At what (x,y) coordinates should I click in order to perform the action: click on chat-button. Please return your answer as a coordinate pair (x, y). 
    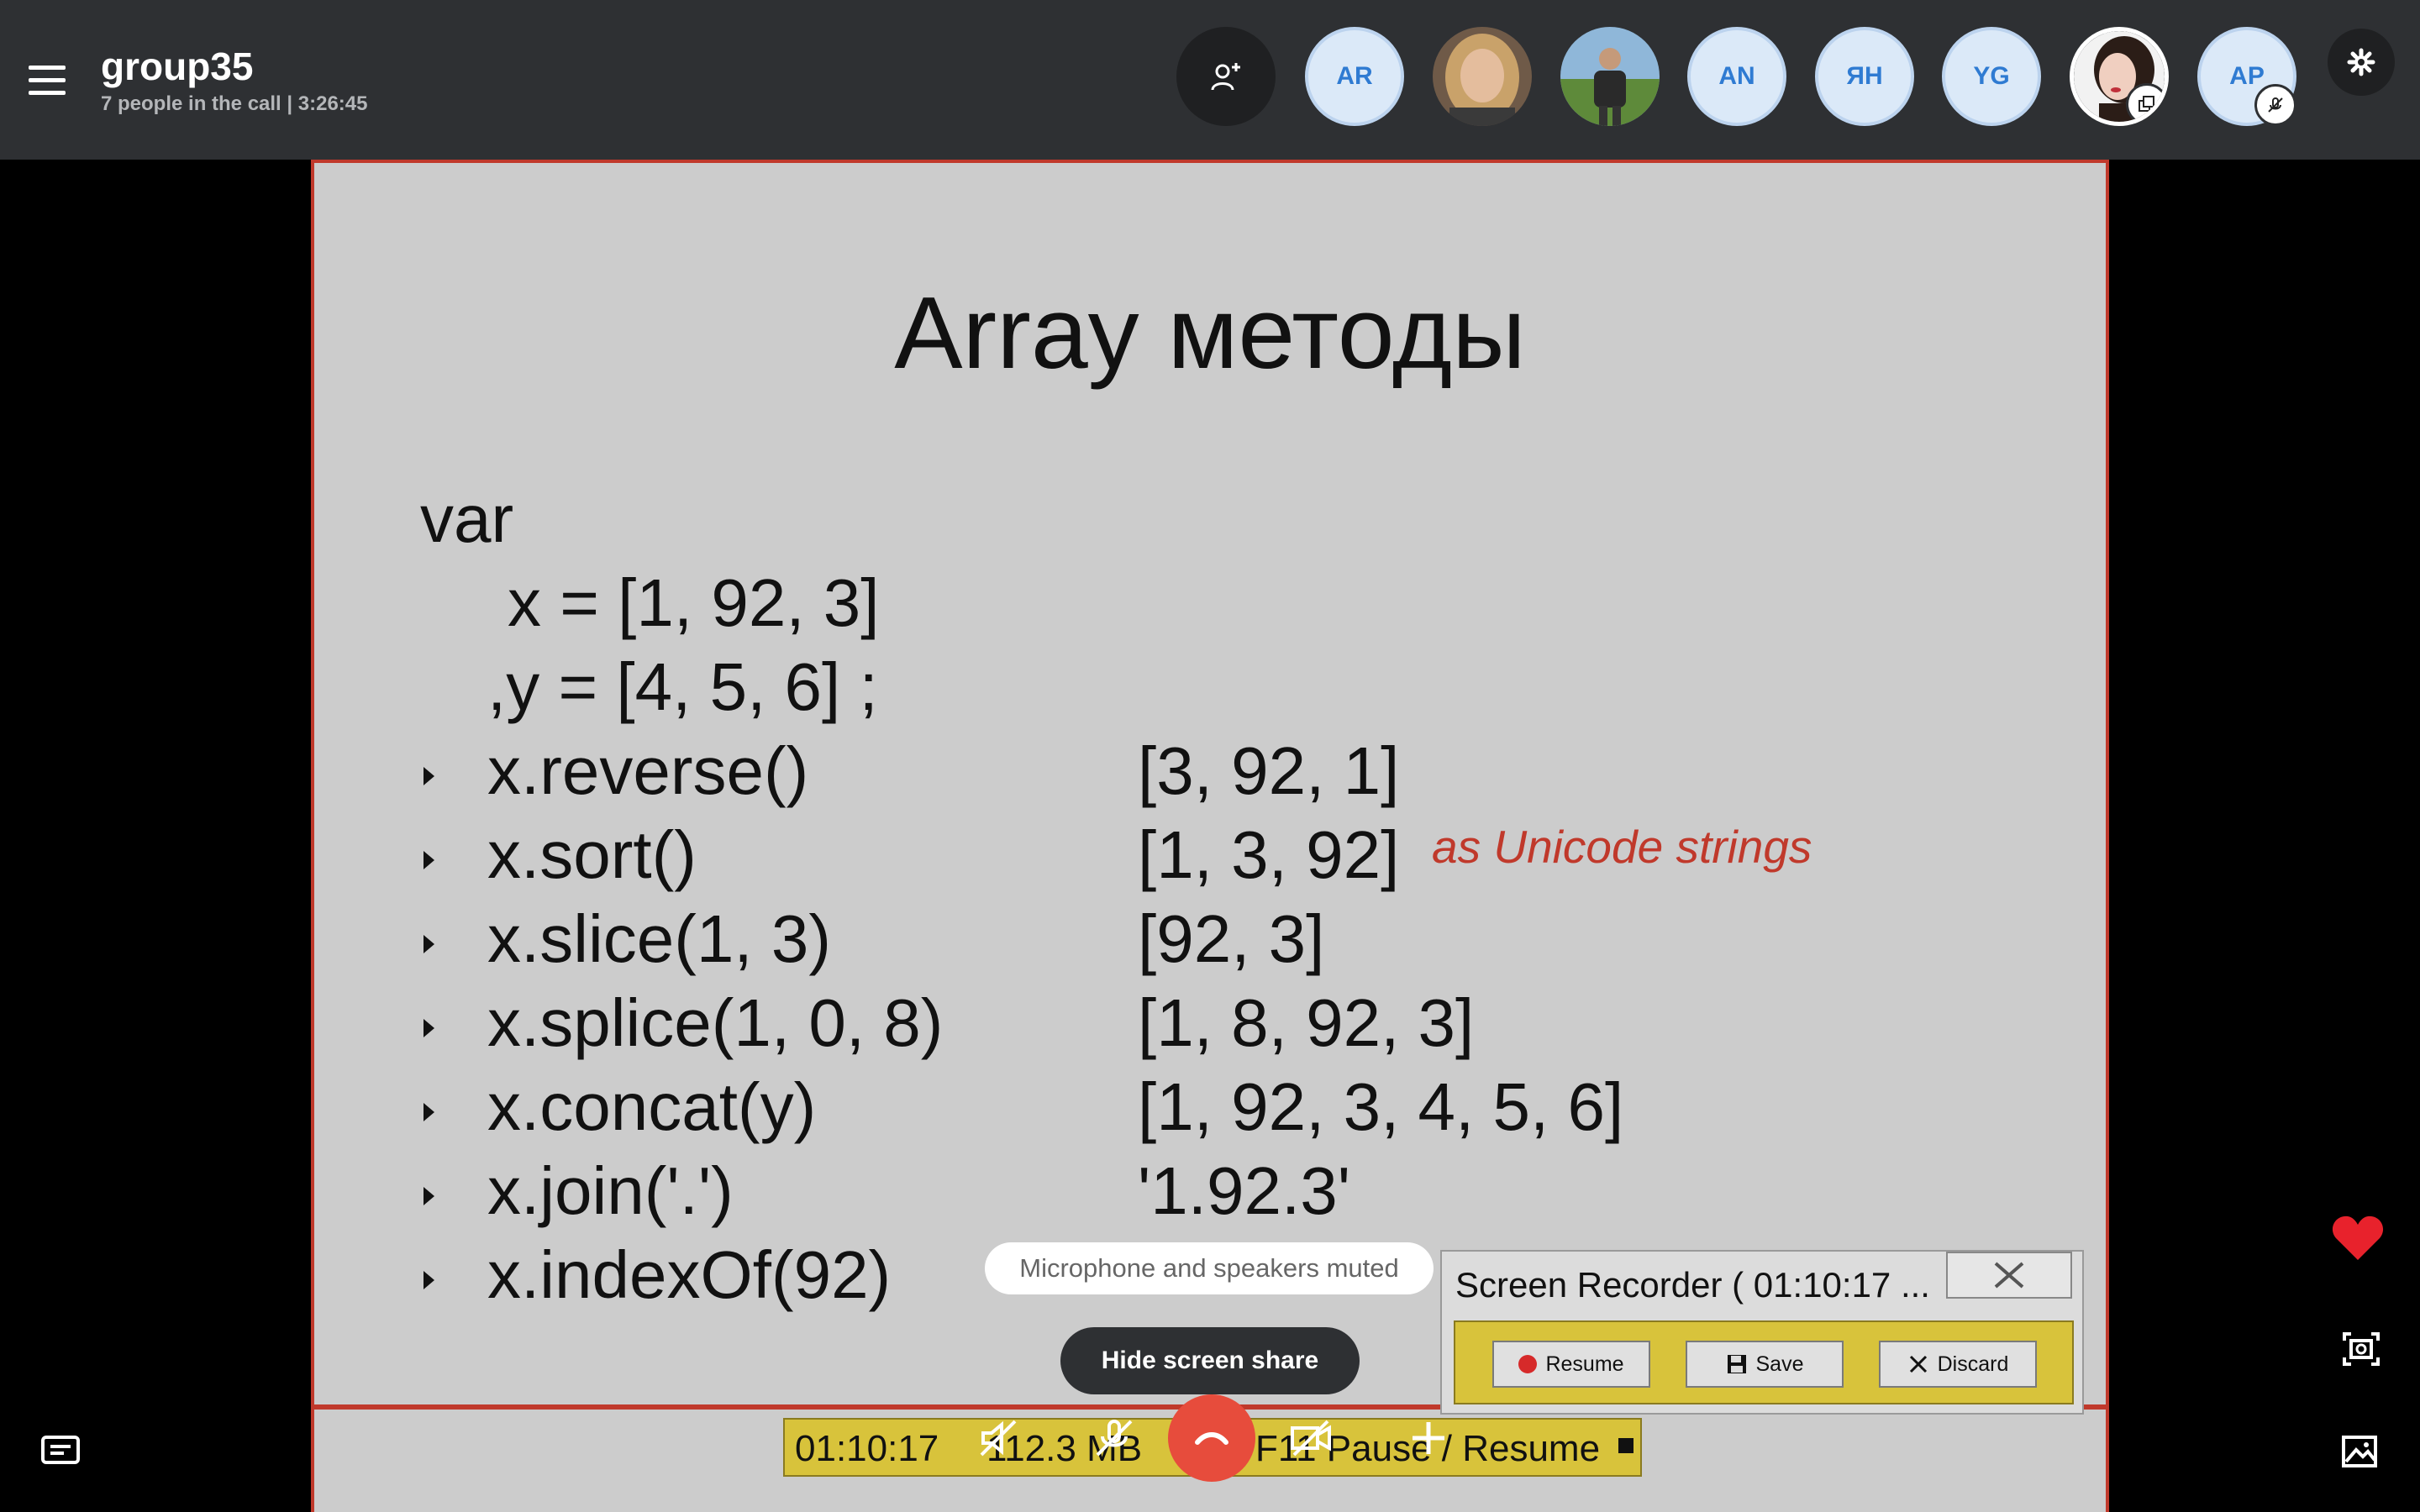
    Looking at the image, I should click on (60, 1454).